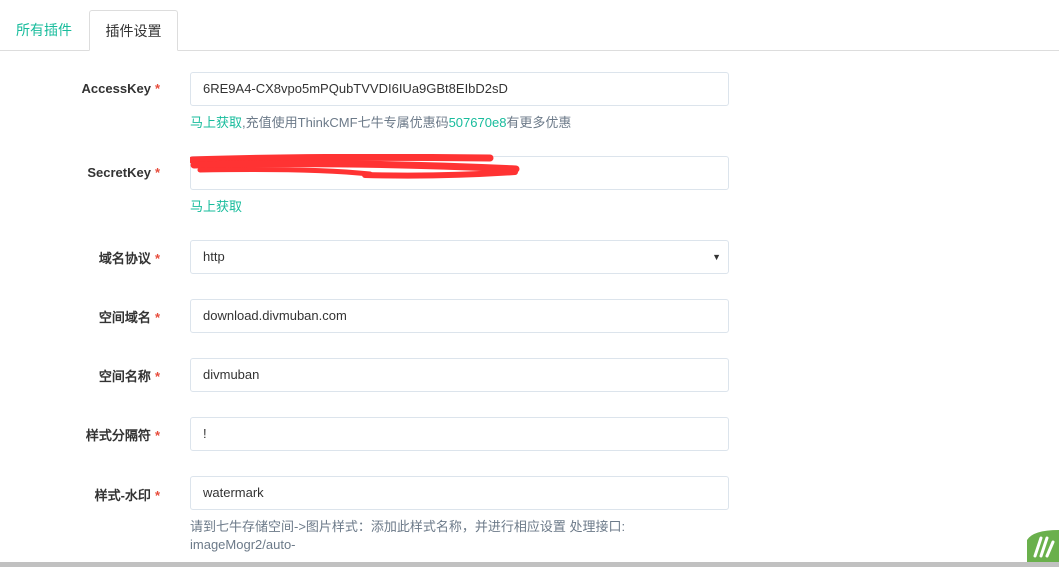 This screenshot has height=567, width=1059. Describe the element at coordinates (124, 317) in the screenshot. I see `domain-label-text: 空间域名` at that location.